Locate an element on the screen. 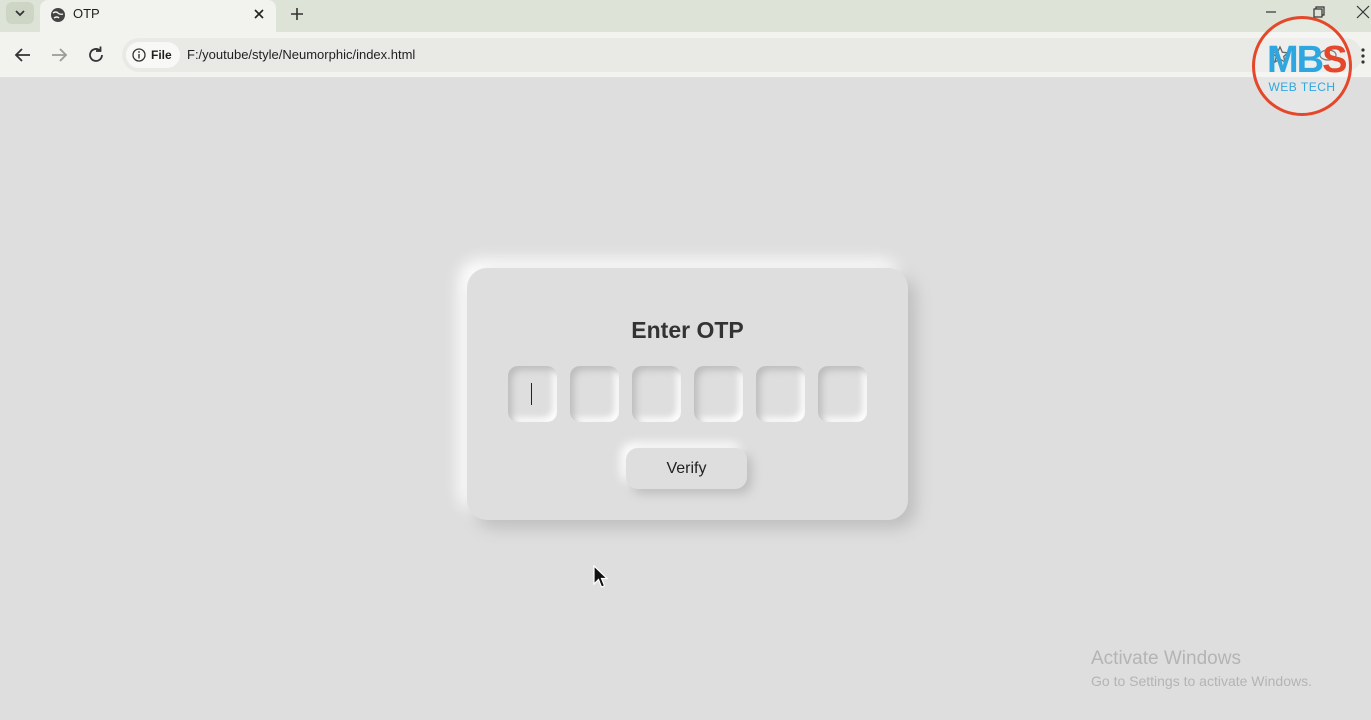  logo-subtitle: WEB TECH is located at coordinates (1302, 87).